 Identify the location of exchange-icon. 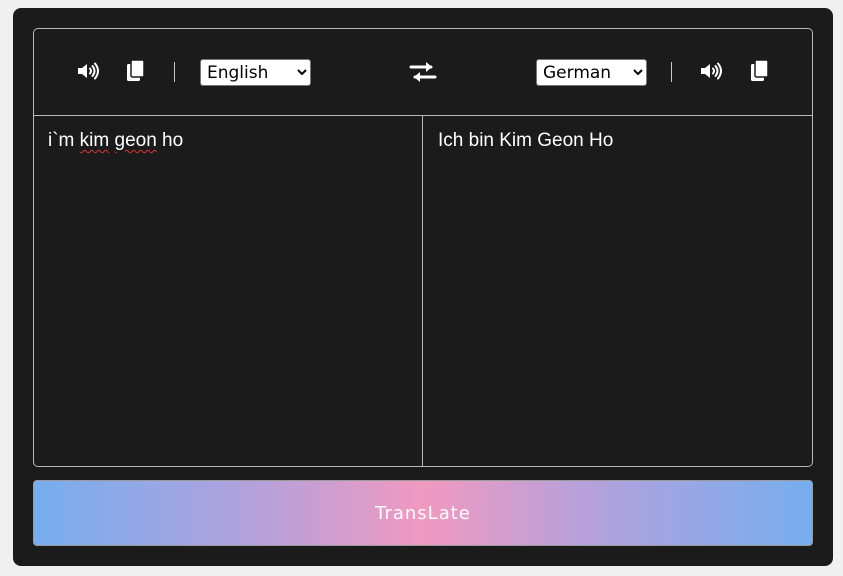
(423, 72).